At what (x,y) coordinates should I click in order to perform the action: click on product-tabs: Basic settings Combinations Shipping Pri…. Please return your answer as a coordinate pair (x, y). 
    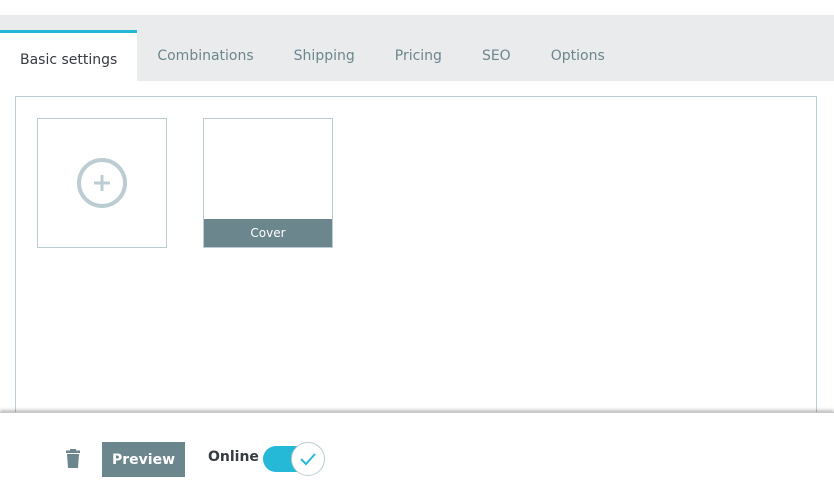
    Looking at the image, I should click on (417, 48).